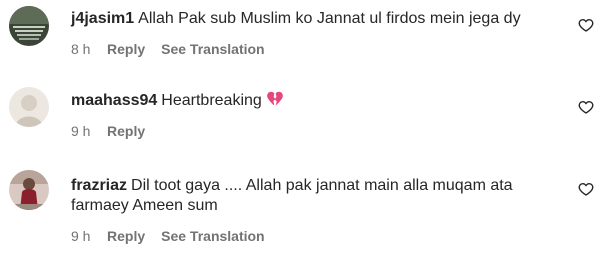 The image size is (602, 257). I want to click on comment-body-line-2: farmaey Ameen sum, so click(144, 205).